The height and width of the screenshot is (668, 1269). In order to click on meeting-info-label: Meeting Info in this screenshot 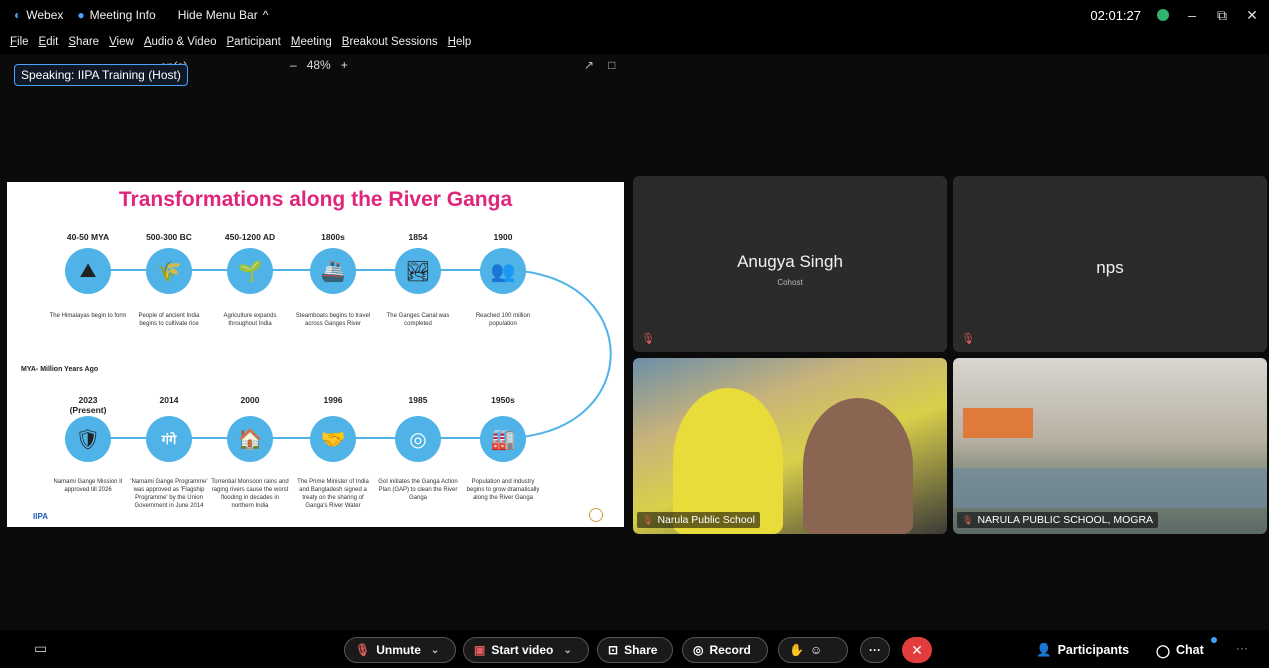, I will do `click(122, 15)`.